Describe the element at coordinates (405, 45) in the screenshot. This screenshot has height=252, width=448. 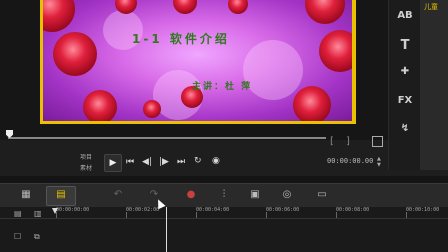
I see `title-icon: T` at that location.